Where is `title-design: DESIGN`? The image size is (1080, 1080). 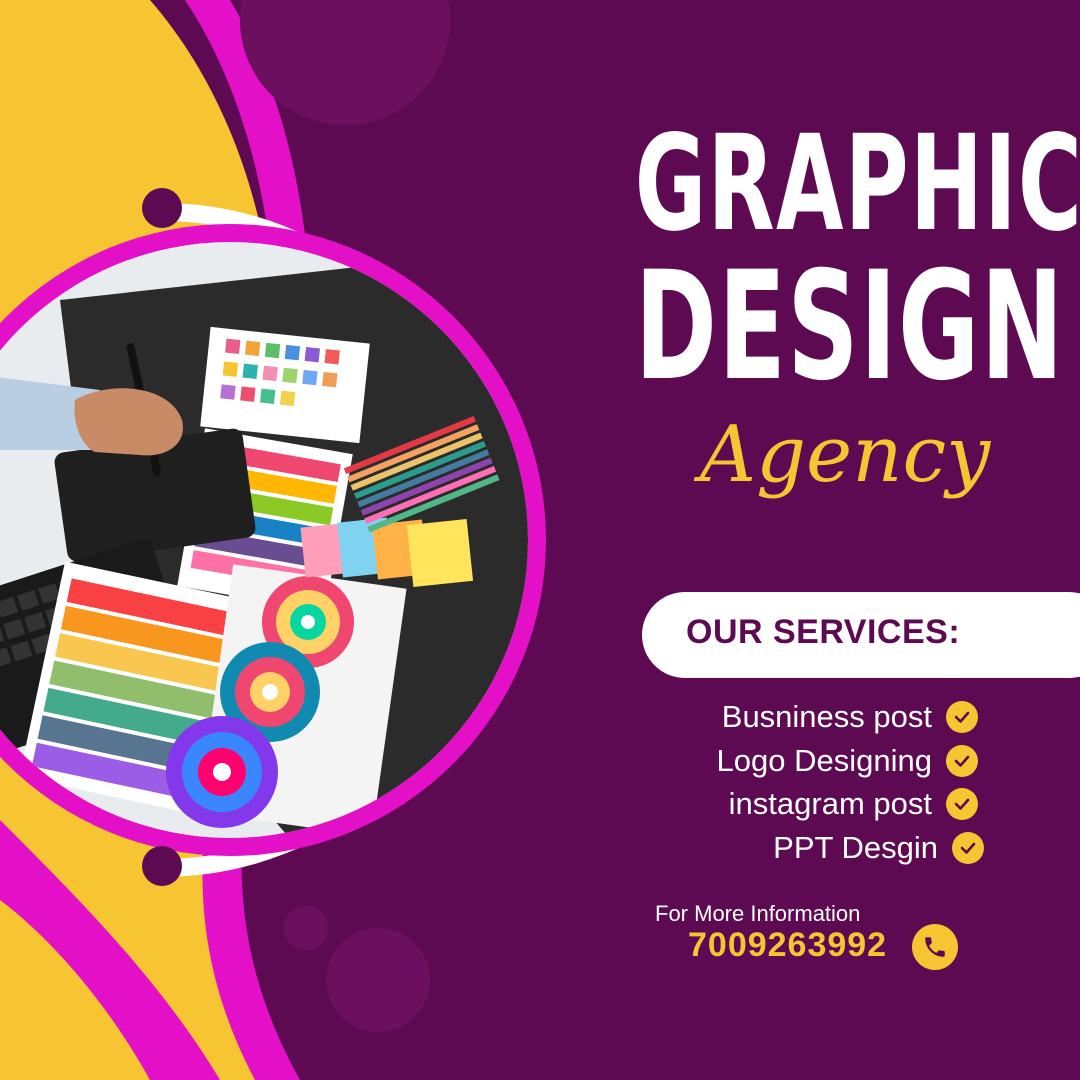 title-design: DESIGN is located at coordinates (849, 327).